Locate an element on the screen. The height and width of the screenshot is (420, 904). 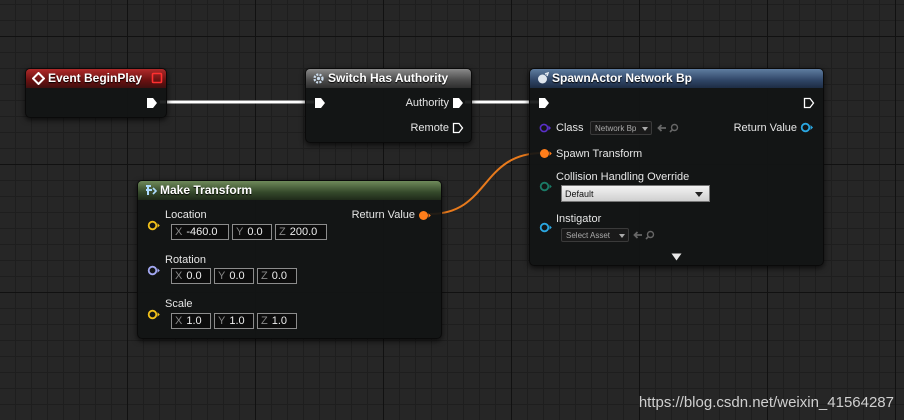
scale-z-value: 1.0 is located at coordinates (279, 321).